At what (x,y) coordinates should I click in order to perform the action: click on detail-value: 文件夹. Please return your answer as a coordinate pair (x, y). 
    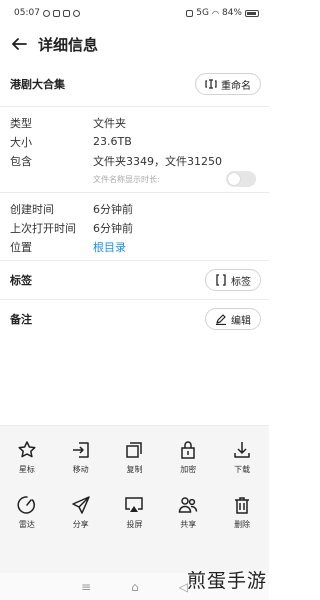
    Looking at the image, I should click on (109, 123).